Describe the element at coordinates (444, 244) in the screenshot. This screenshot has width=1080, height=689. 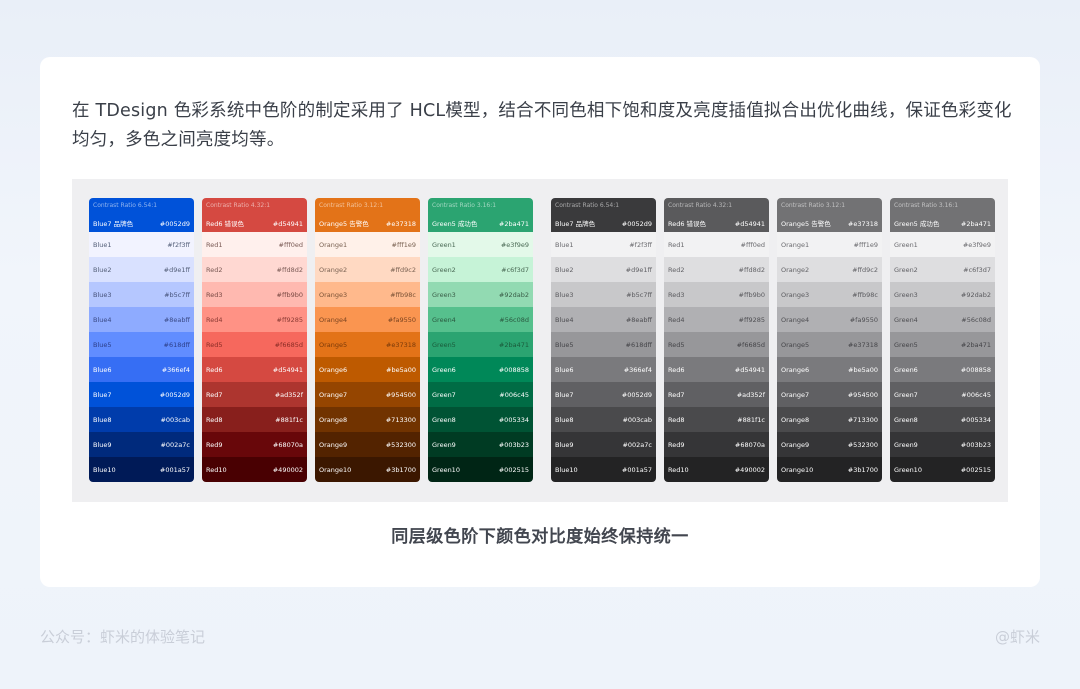
I see `swatch-name: Green1` at that location.